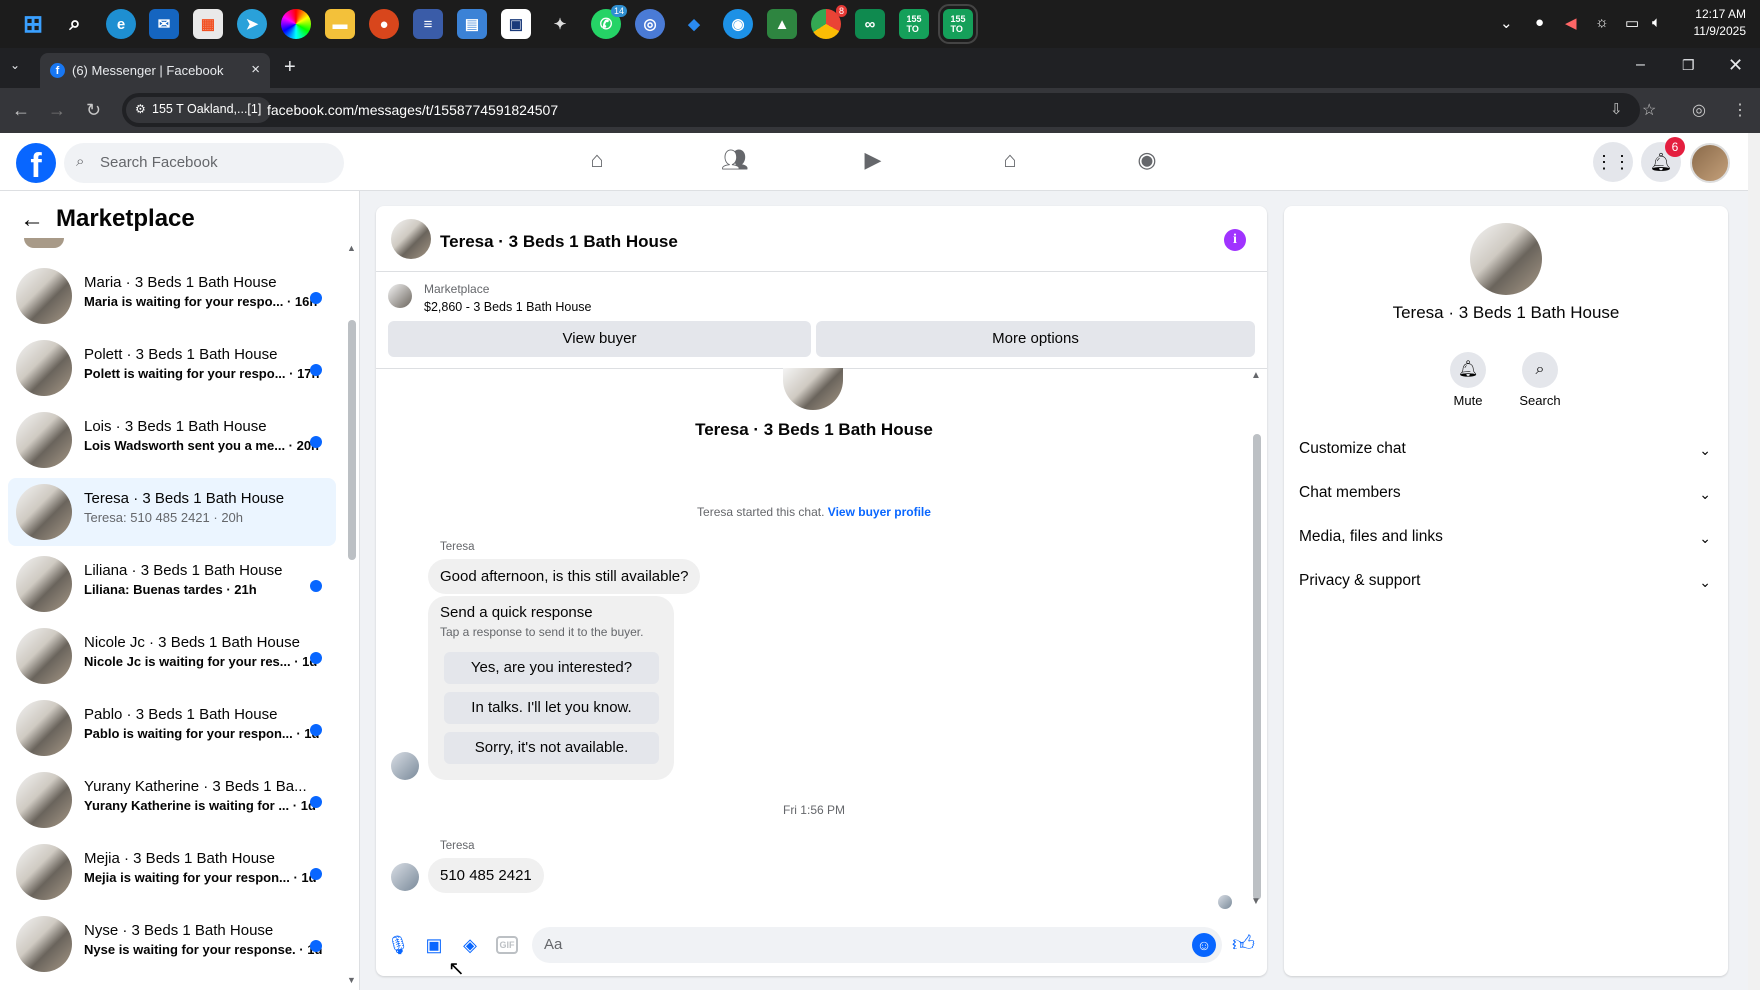  What do you see at coordinates (597, 163) in the screenshot?
I see `home-icon: ⌂` at bounding box center [597, 163].